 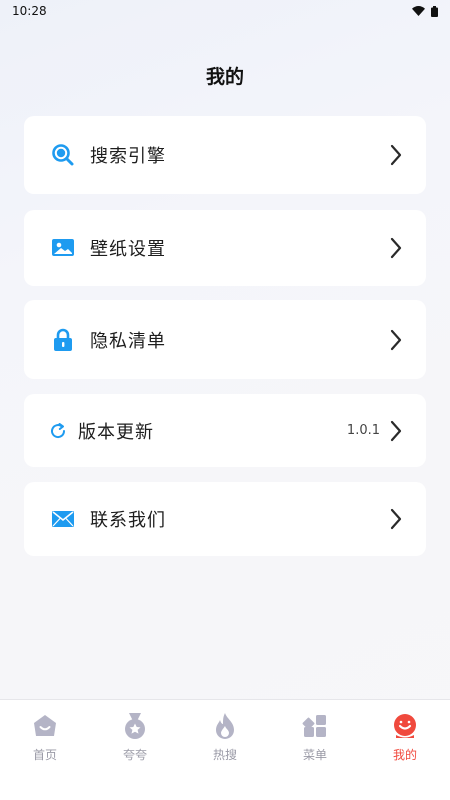 What do you see at coordinates (225, 155) in the screenshot?
I see `menu-item-search-engine: 搜索引擎` at bounding box center [225, 155].